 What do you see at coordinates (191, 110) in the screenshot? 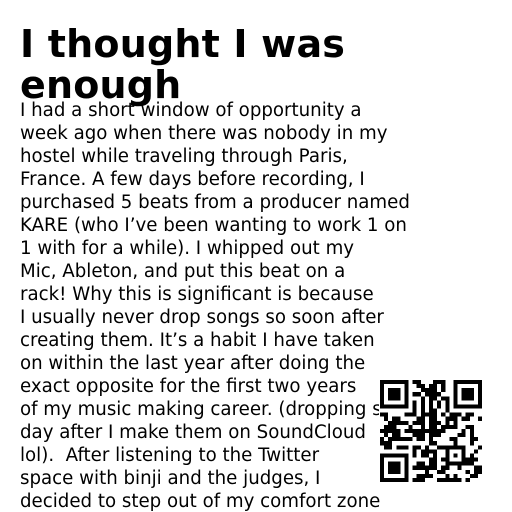
I see `body-line: I had a short window of opportunity a` at bounding box center [191, 110].